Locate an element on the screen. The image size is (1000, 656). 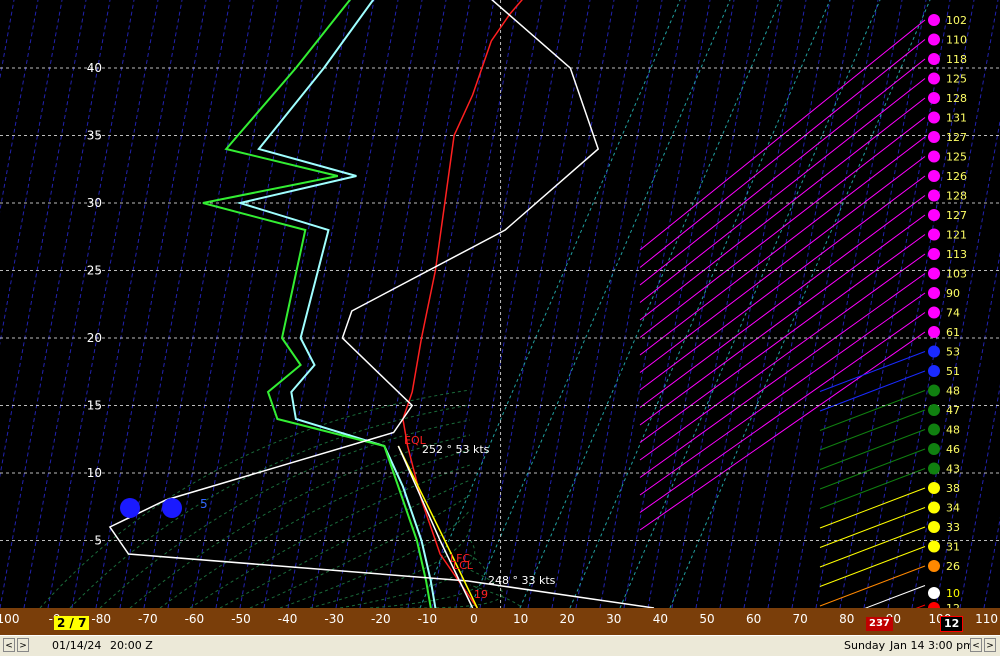
level-marker-value: 48 is located at coordinates (953, 391).